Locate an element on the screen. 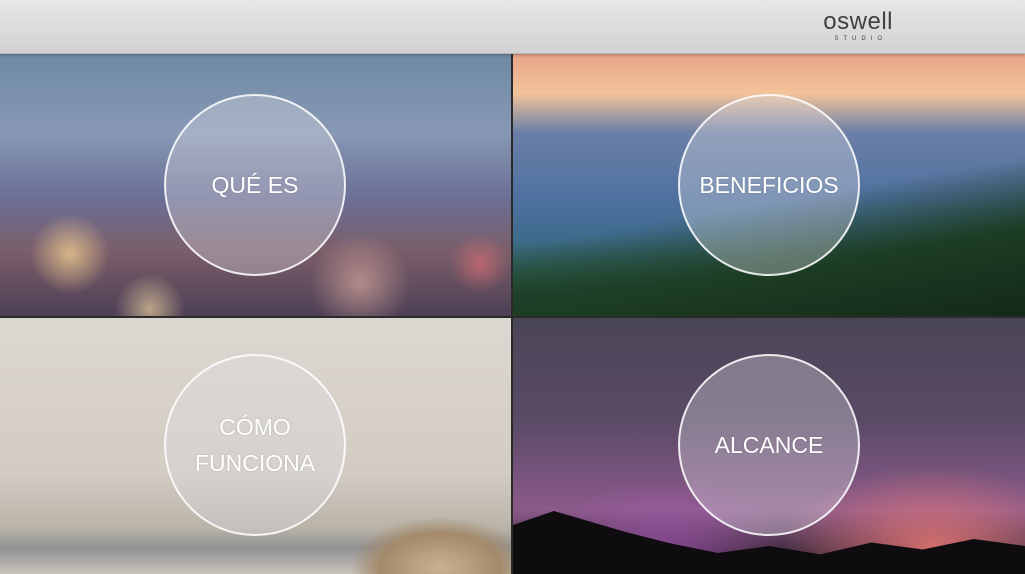 The image size is (1025, 574). que-es-label: QUÉ ES is located at coordinates (255, 185).